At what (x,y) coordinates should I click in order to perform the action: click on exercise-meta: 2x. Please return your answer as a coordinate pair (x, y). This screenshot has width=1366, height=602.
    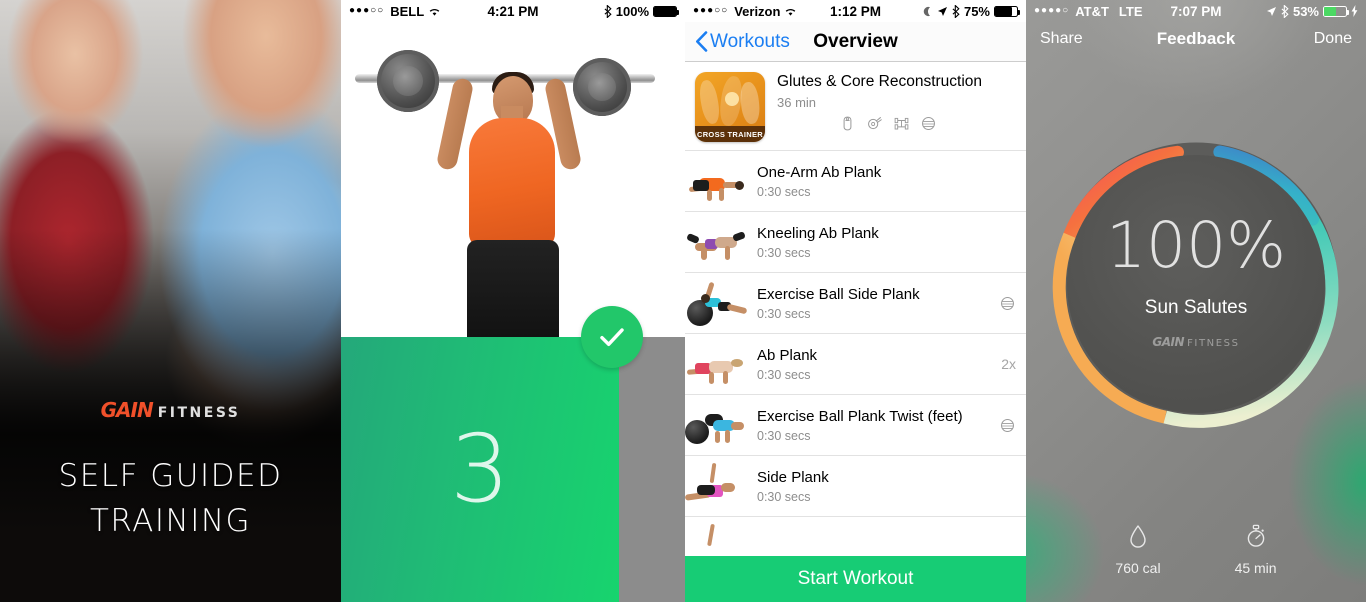
    Looking at the image, I should click on (1005, 364).